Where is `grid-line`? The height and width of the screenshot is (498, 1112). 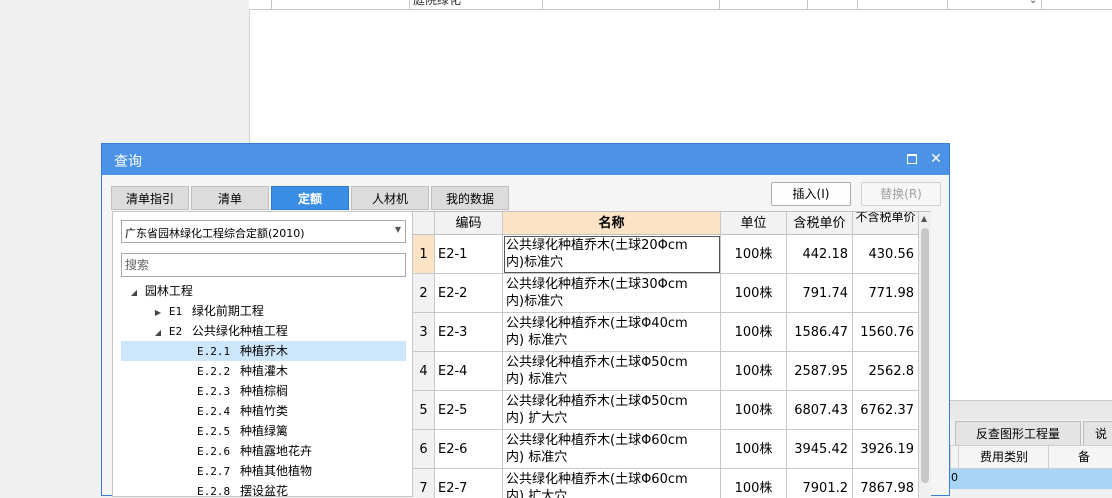
grid-line is located at coordinates (409, 4).